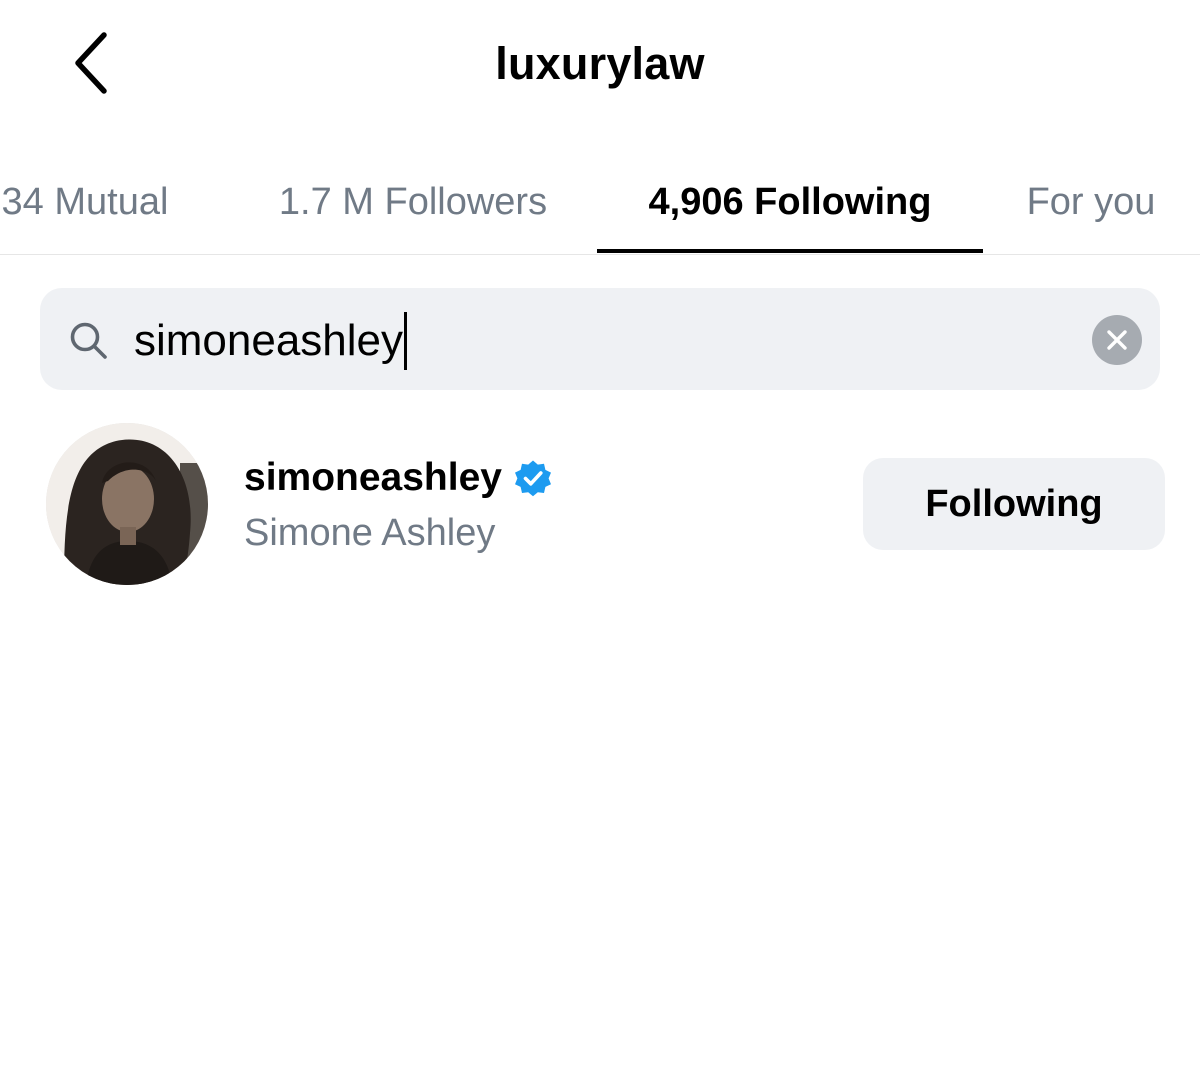  Describe the element at coordinates (88, 340) in the screenshot. I see `search-icon` at that location.